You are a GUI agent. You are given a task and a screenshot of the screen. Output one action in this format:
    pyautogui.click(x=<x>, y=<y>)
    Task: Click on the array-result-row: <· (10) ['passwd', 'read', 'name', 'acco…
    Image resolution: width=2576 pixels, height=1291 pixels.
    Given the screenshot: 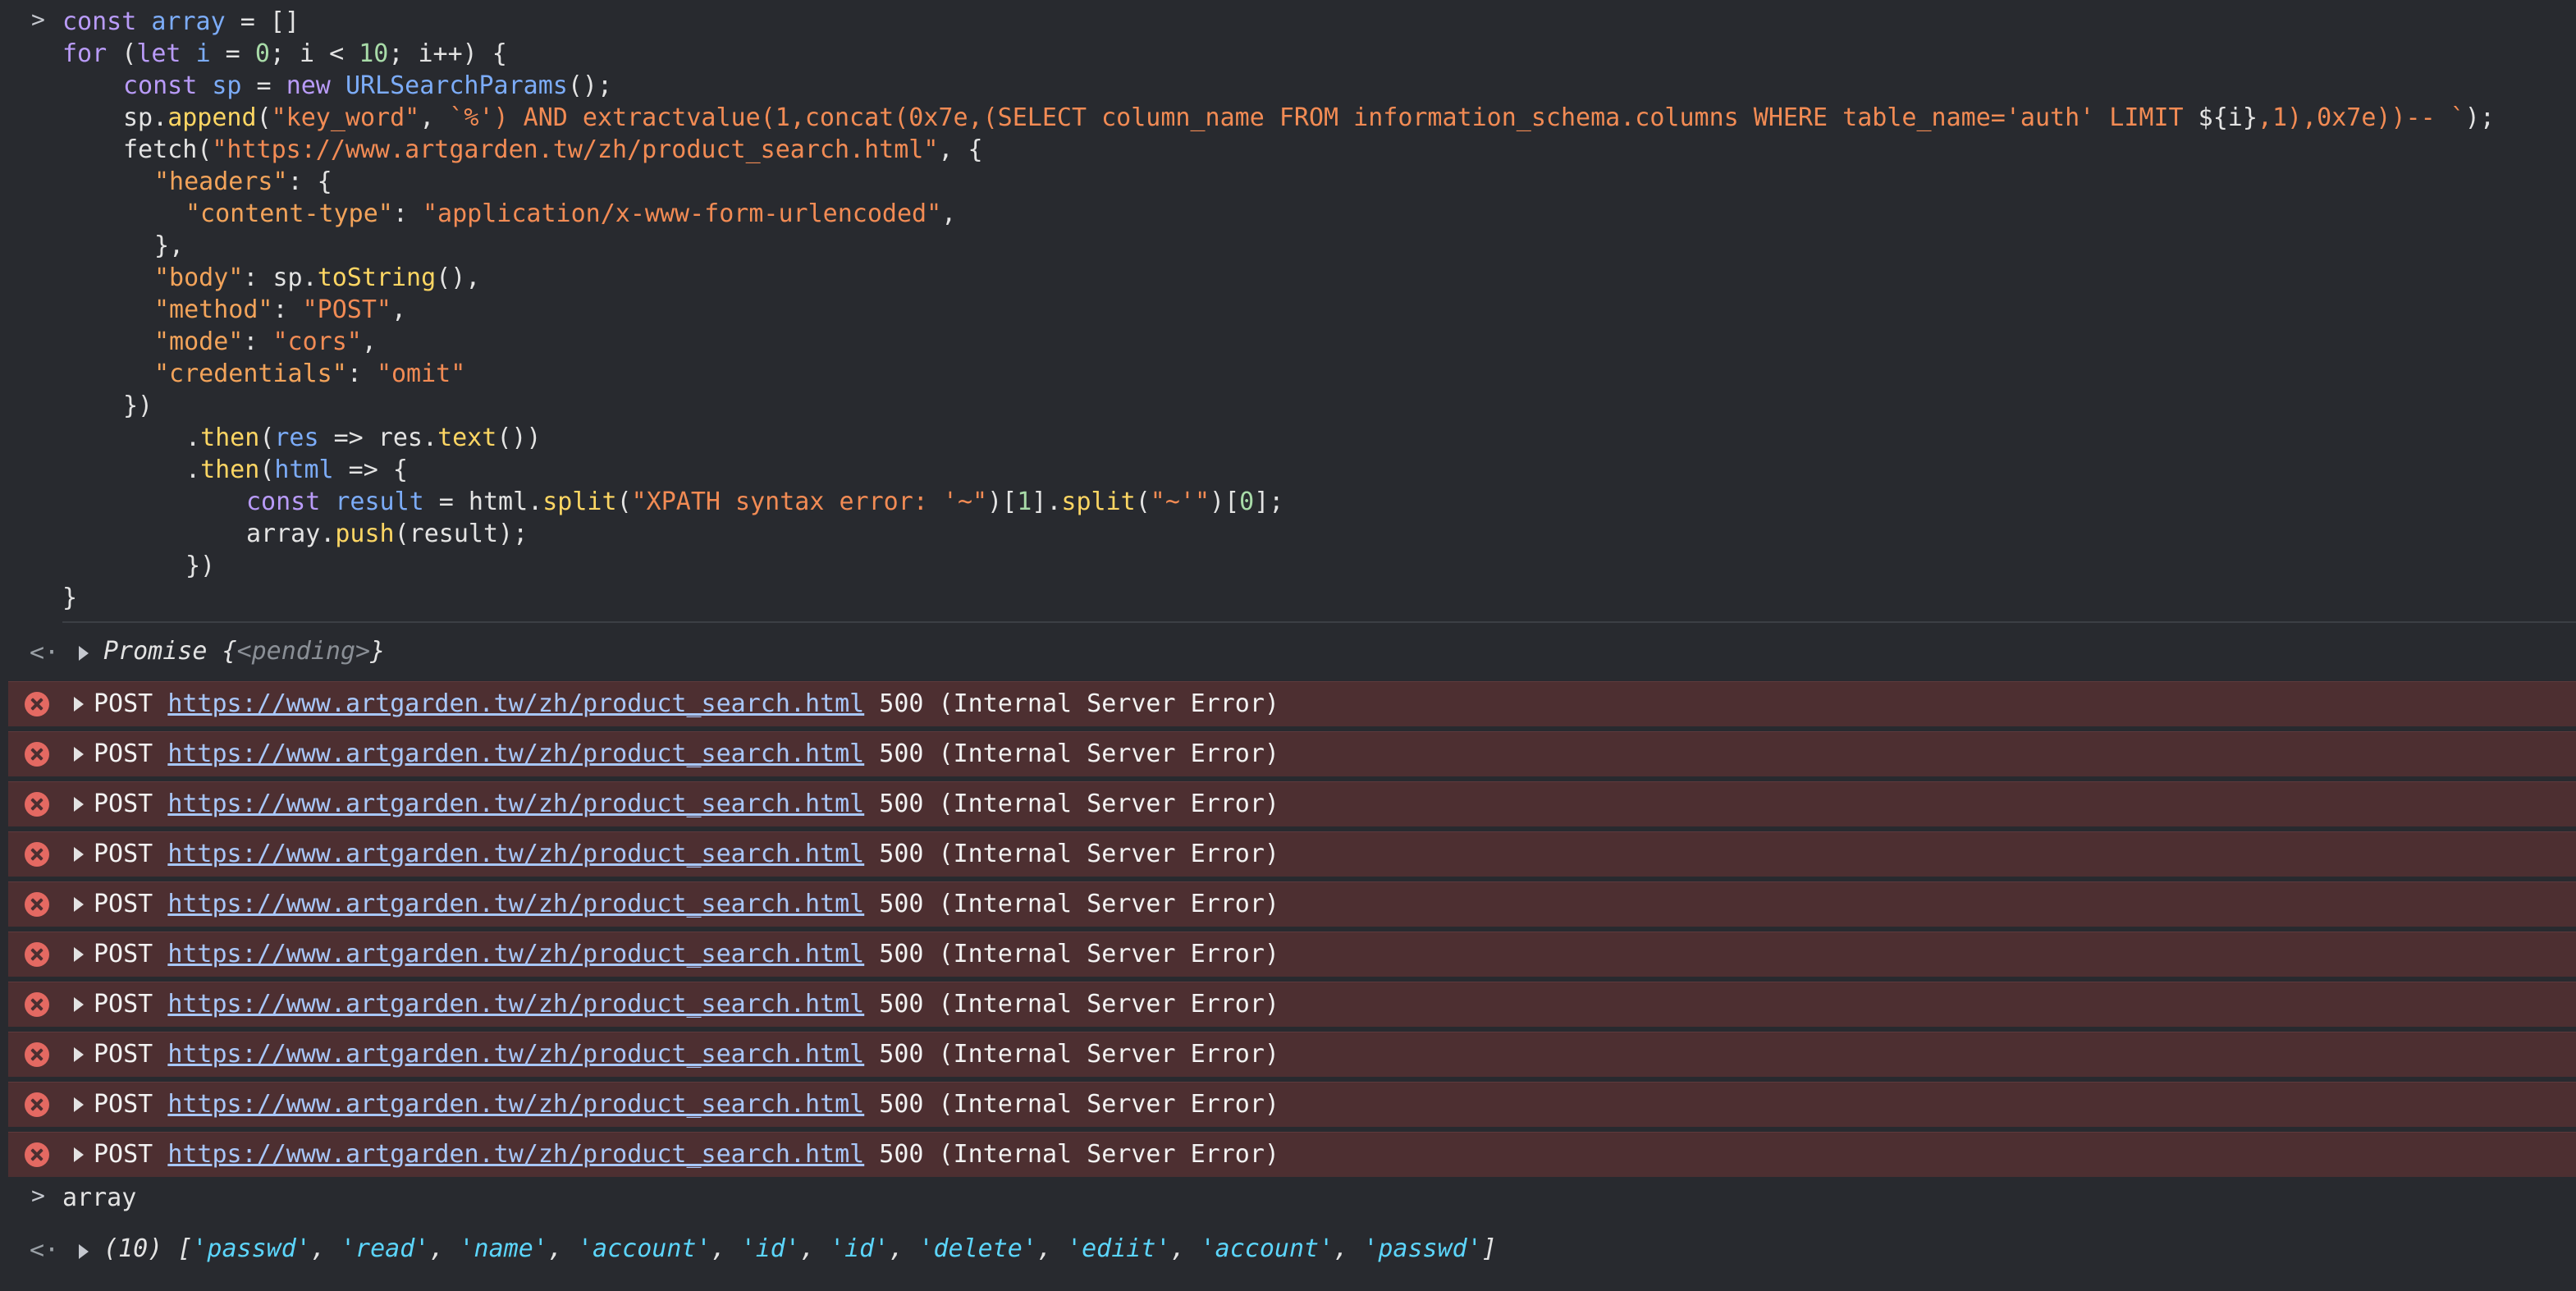 What is the action you would take?
    pyautogui.click(x=1288, y=1250)
    